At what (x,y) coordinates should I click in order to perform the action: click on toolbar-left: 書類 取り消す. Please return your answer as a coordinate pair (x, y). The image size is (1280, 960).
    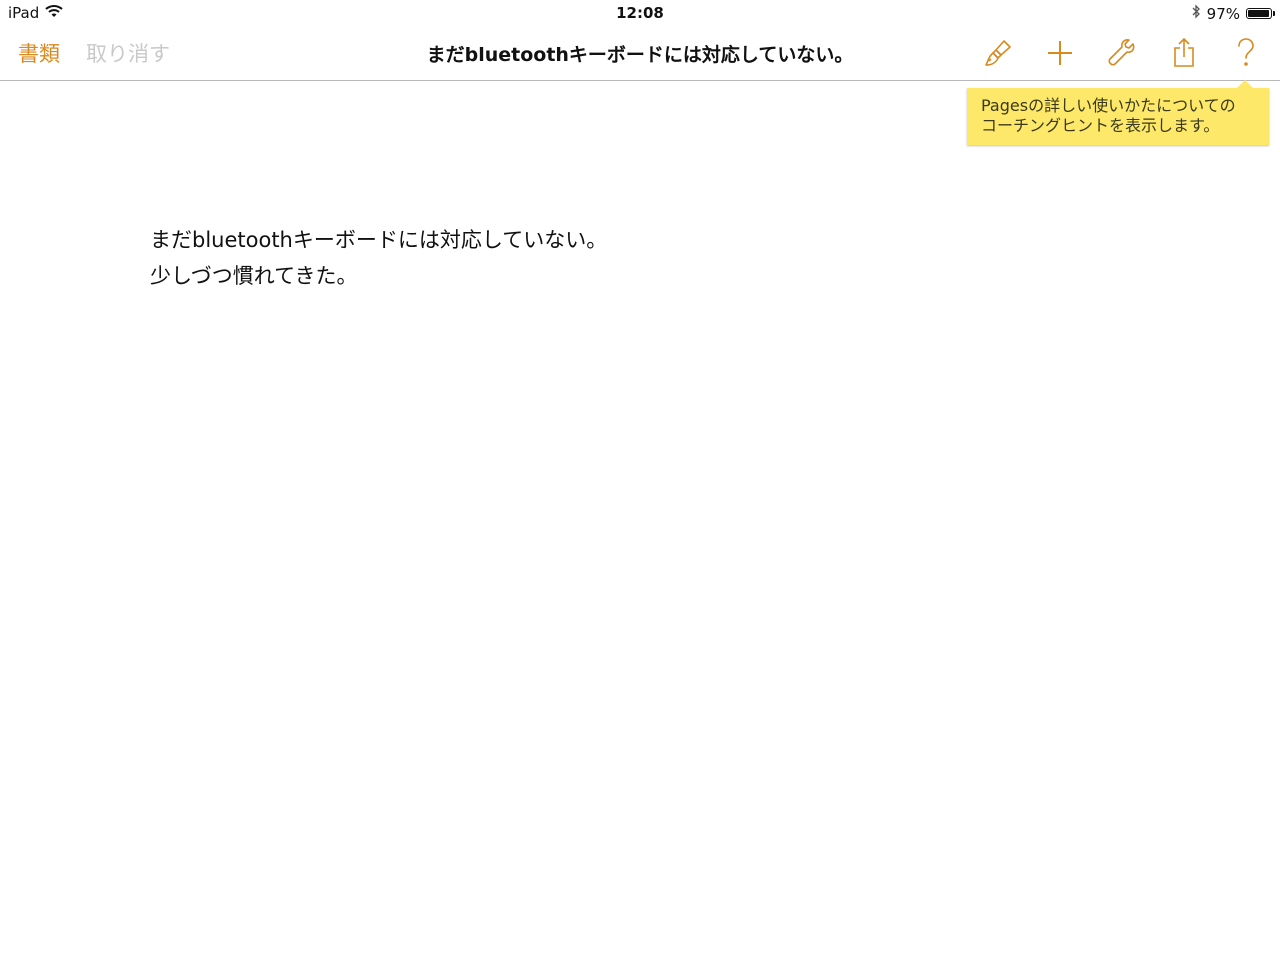
    Looking at the image, I should click on (94, 53).